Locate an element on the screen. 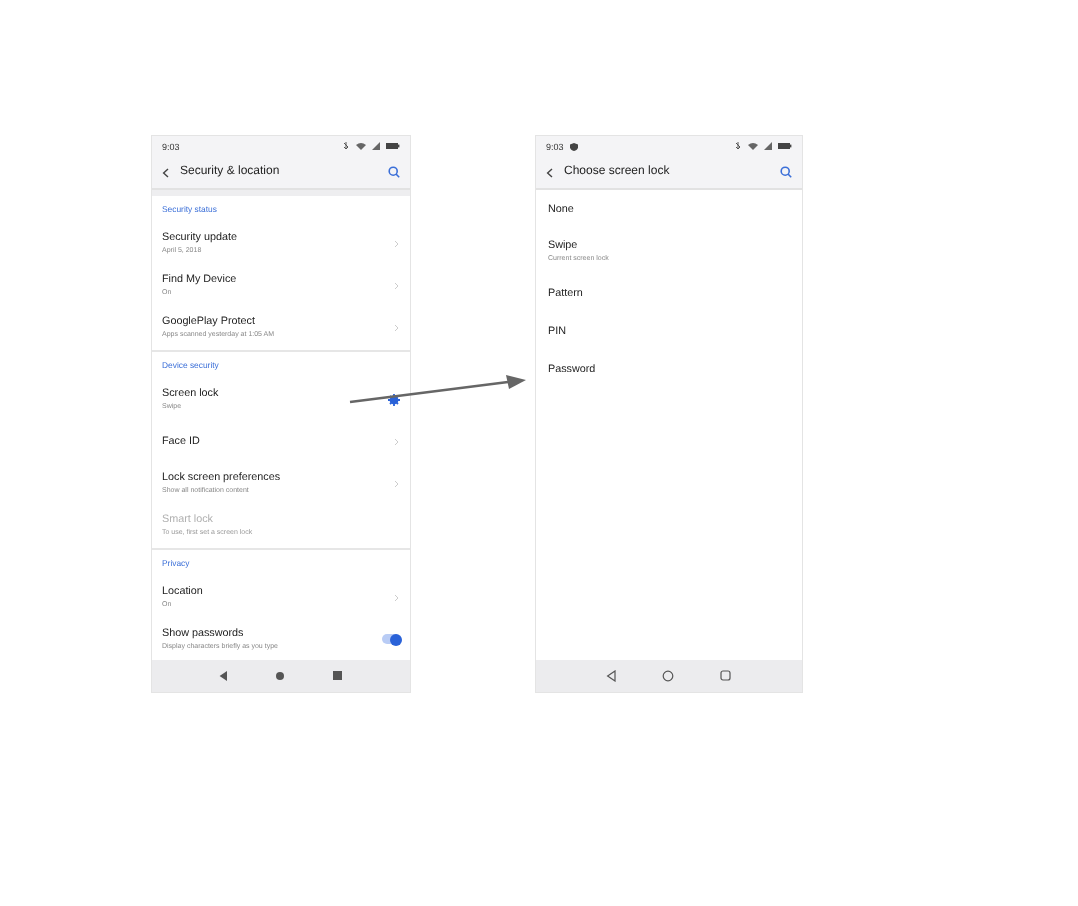  gear-icon is located at coordinates (394, 399).